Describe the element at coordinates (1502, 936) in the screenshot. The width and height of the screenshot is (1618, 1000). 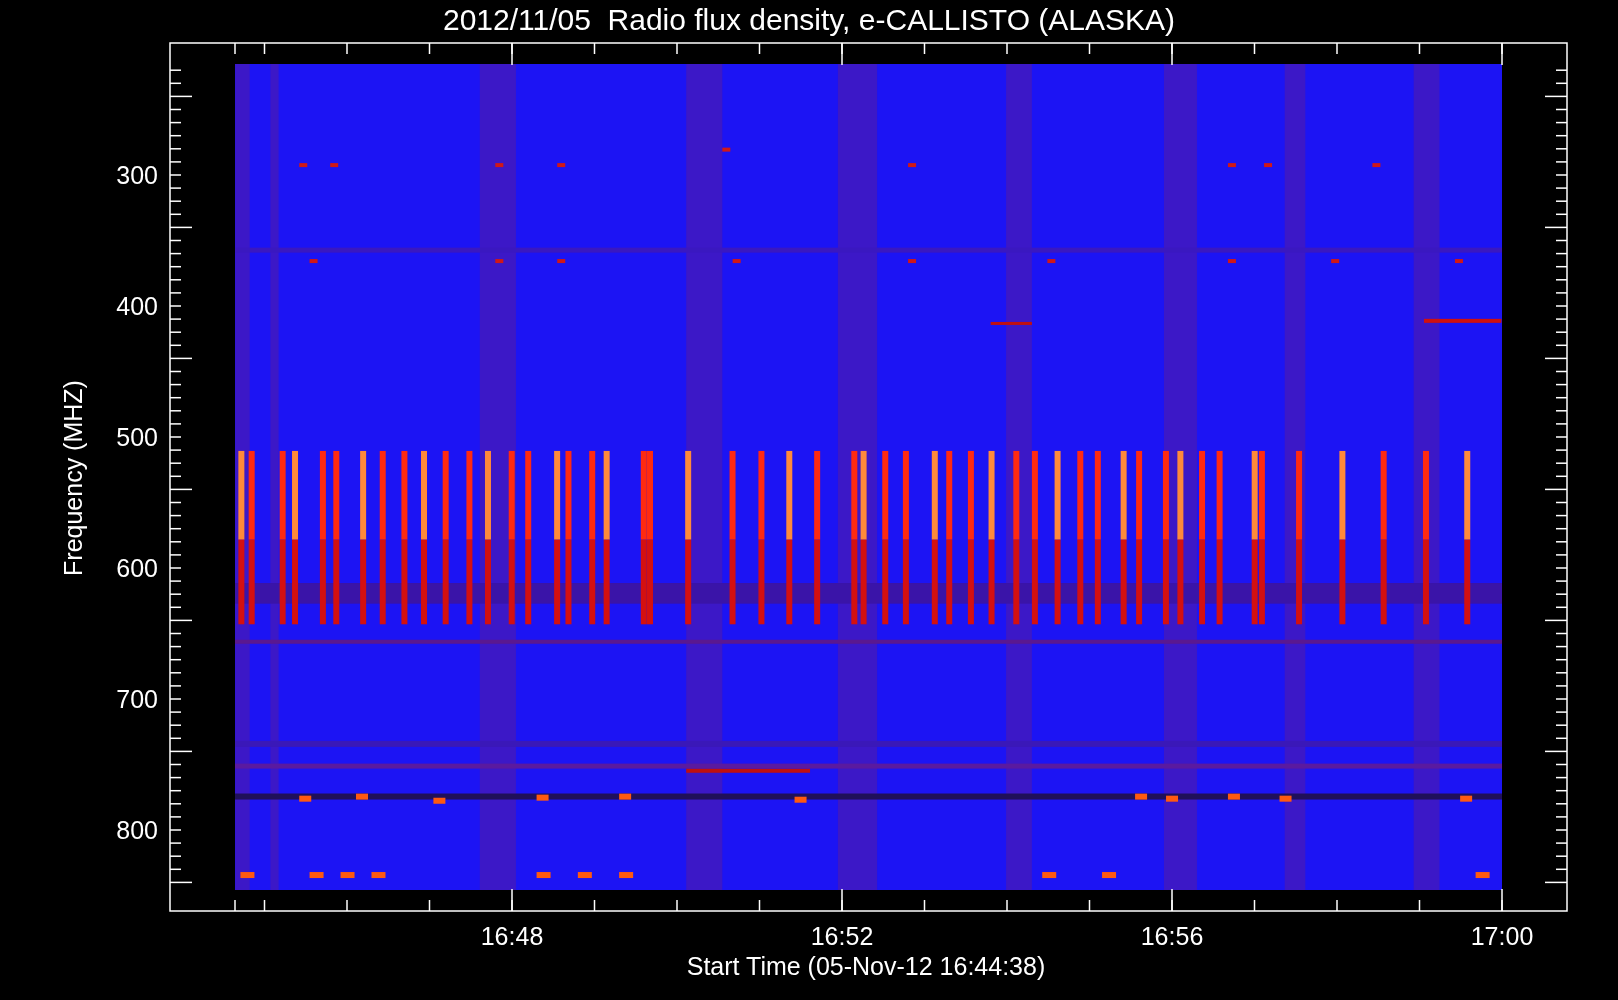
I see `x-tick-label: 17:00` at that location.